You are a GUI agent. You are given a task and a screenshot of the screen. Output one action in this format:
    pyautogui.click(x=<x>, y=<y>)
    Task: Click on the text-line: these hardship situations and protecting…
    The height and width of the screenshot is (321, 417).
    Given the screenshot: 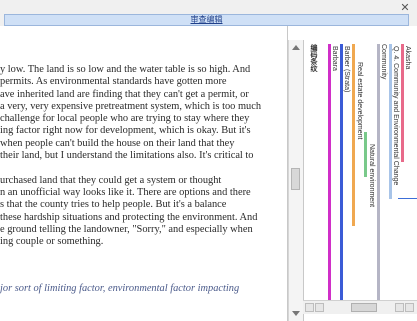 What is the action you would take?
    pyautogui.click(x=129, y=217)
    